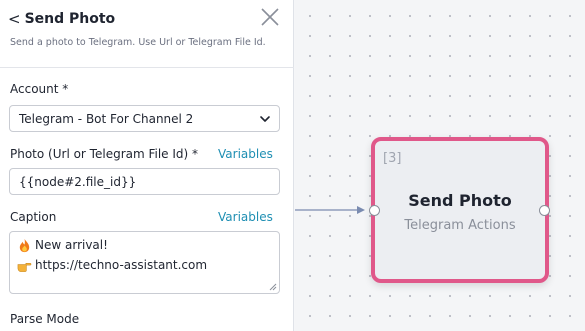  What do you see at coordinates (71, 245) in the screenshot?
I see `caption-line-text: New arrival!` at bounding box center [71, 245].